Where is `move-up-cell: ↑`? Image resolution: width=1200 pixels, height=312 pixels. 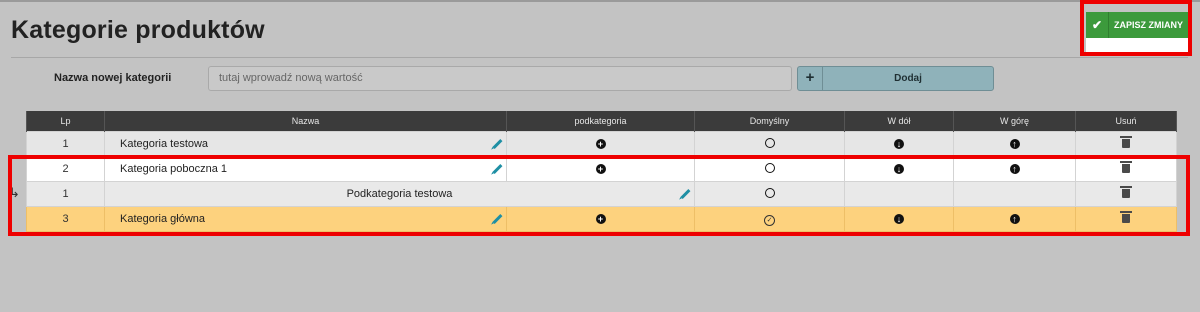
move-up-cell: ↑ is located at coordinates (1014, 144).